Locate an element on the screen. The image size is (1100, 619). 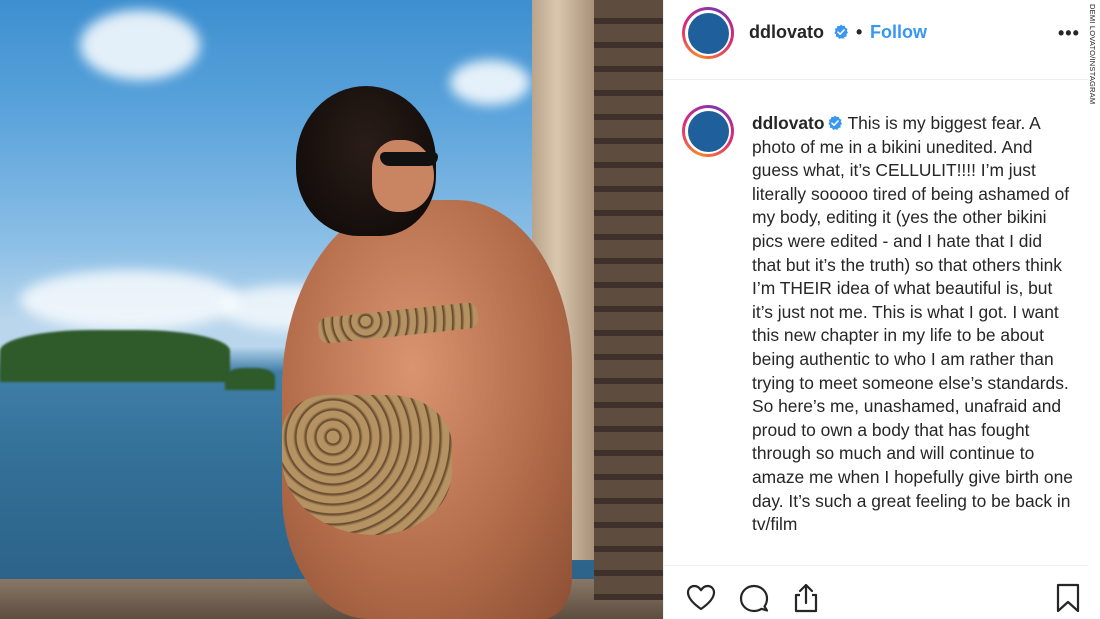
bookmark-icon is located at coordinates (1068, 598).